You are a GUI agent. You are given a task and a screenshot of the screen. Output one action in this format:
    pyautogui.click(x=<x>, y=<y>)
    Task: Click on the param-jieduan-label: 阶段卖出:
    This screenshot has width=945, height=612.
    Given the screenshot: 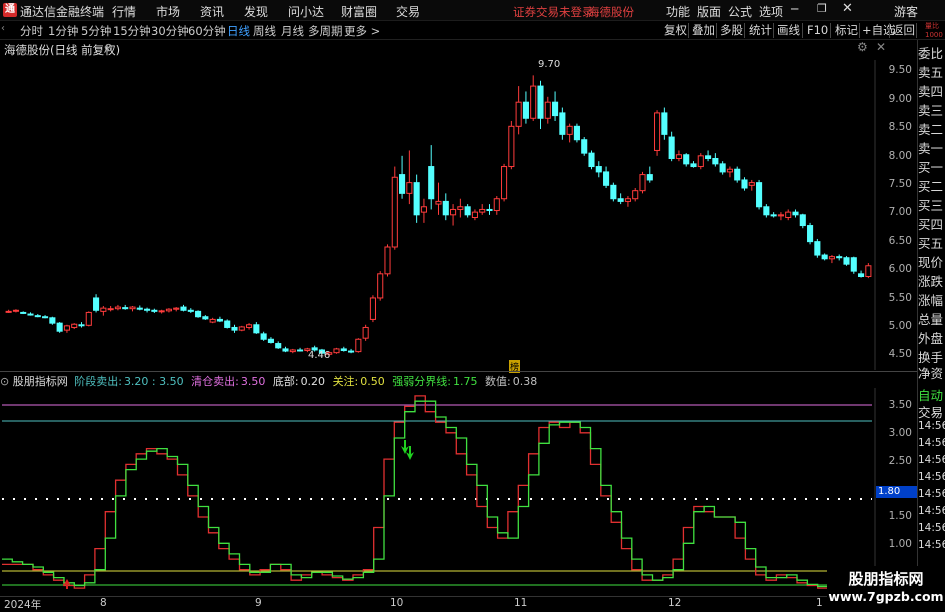 What is the action you would take?
    pyautogui.click(x=98, y=381)
    